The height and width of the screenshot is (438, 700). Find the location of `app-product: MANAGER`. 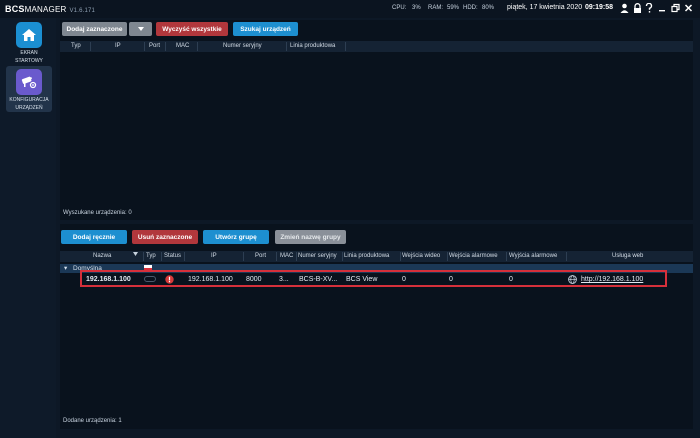

app-product: MANAGER is located at coordinates (45, 9).